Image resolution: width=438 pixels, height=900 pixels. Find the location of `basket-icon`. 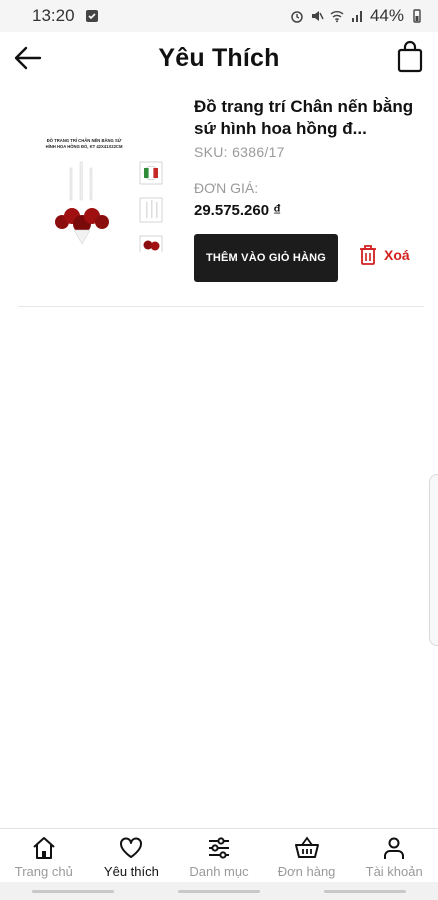

basket-icon is located at coordinates (306, 847).